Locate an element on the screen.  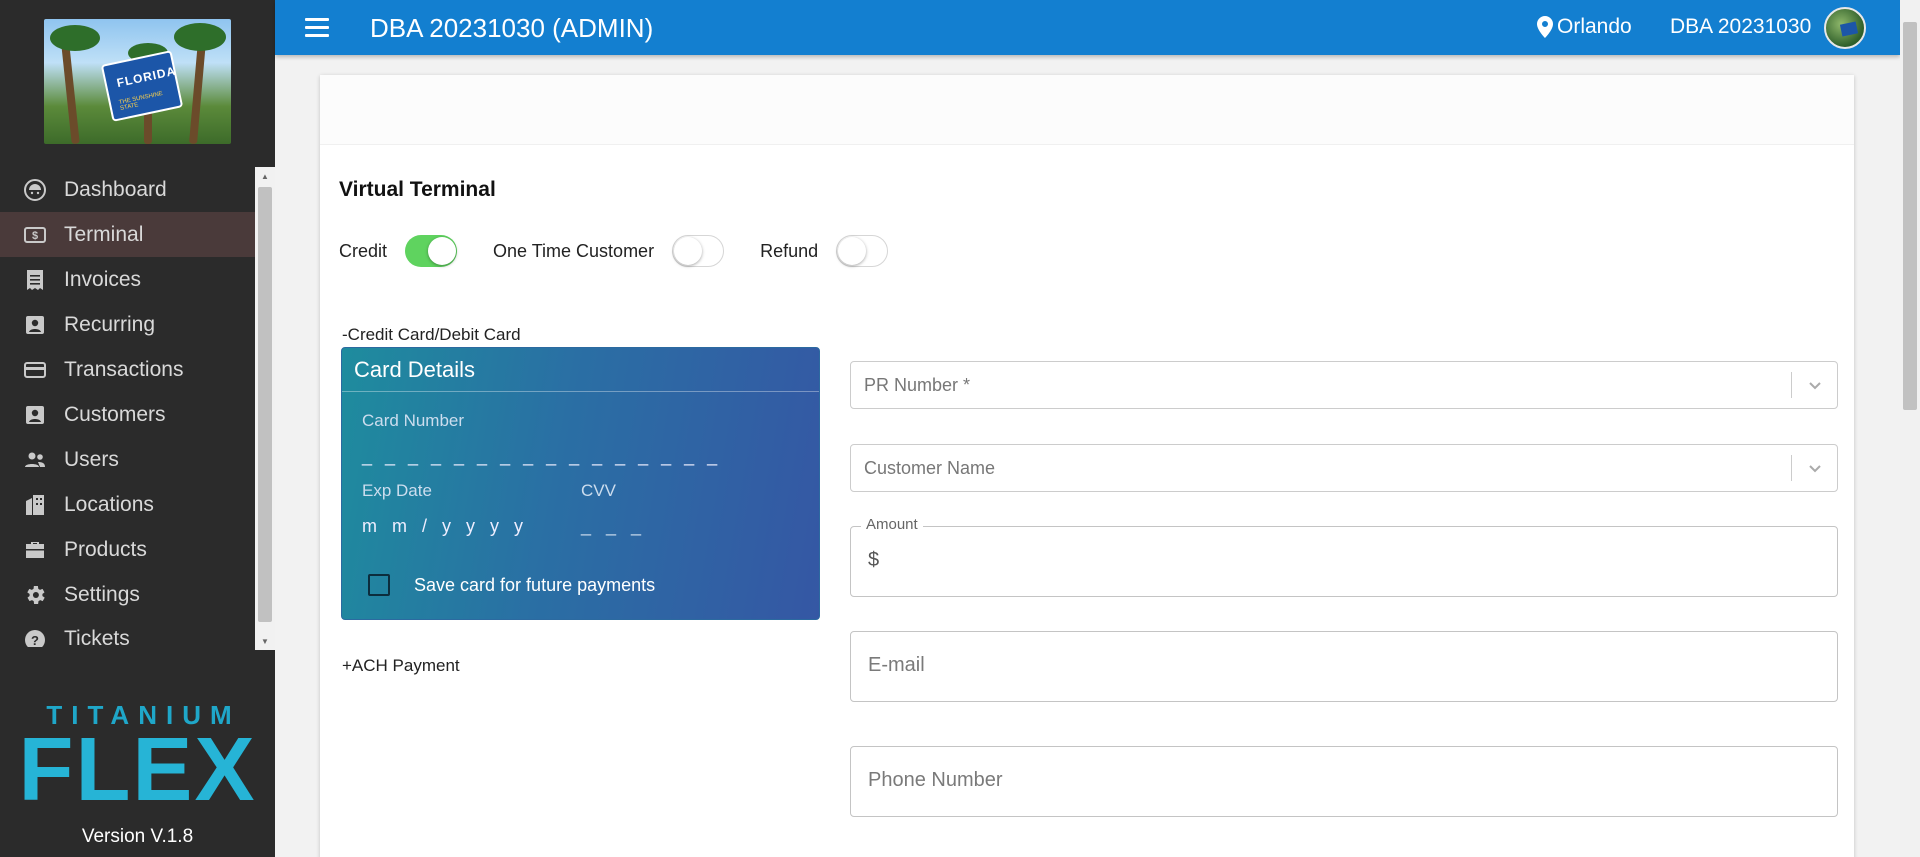
sidebar-item-label: Invoices is located at coordinates (103, 279).